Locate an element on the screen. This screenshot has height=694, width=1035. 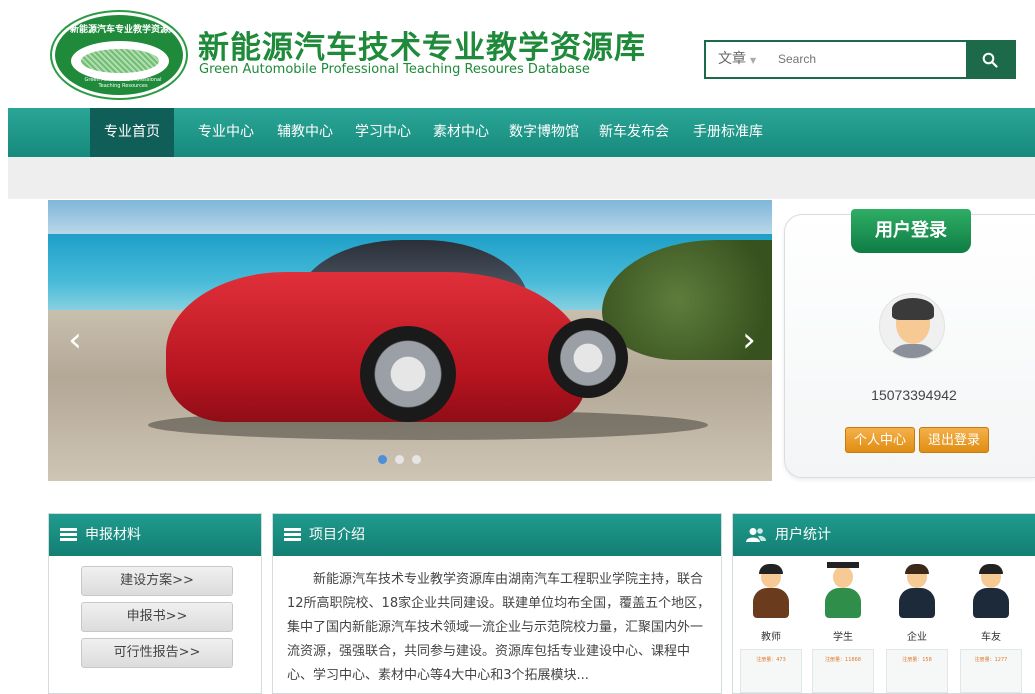
carousel-prev-icon: ‹ is located at coordinates (75, 340).